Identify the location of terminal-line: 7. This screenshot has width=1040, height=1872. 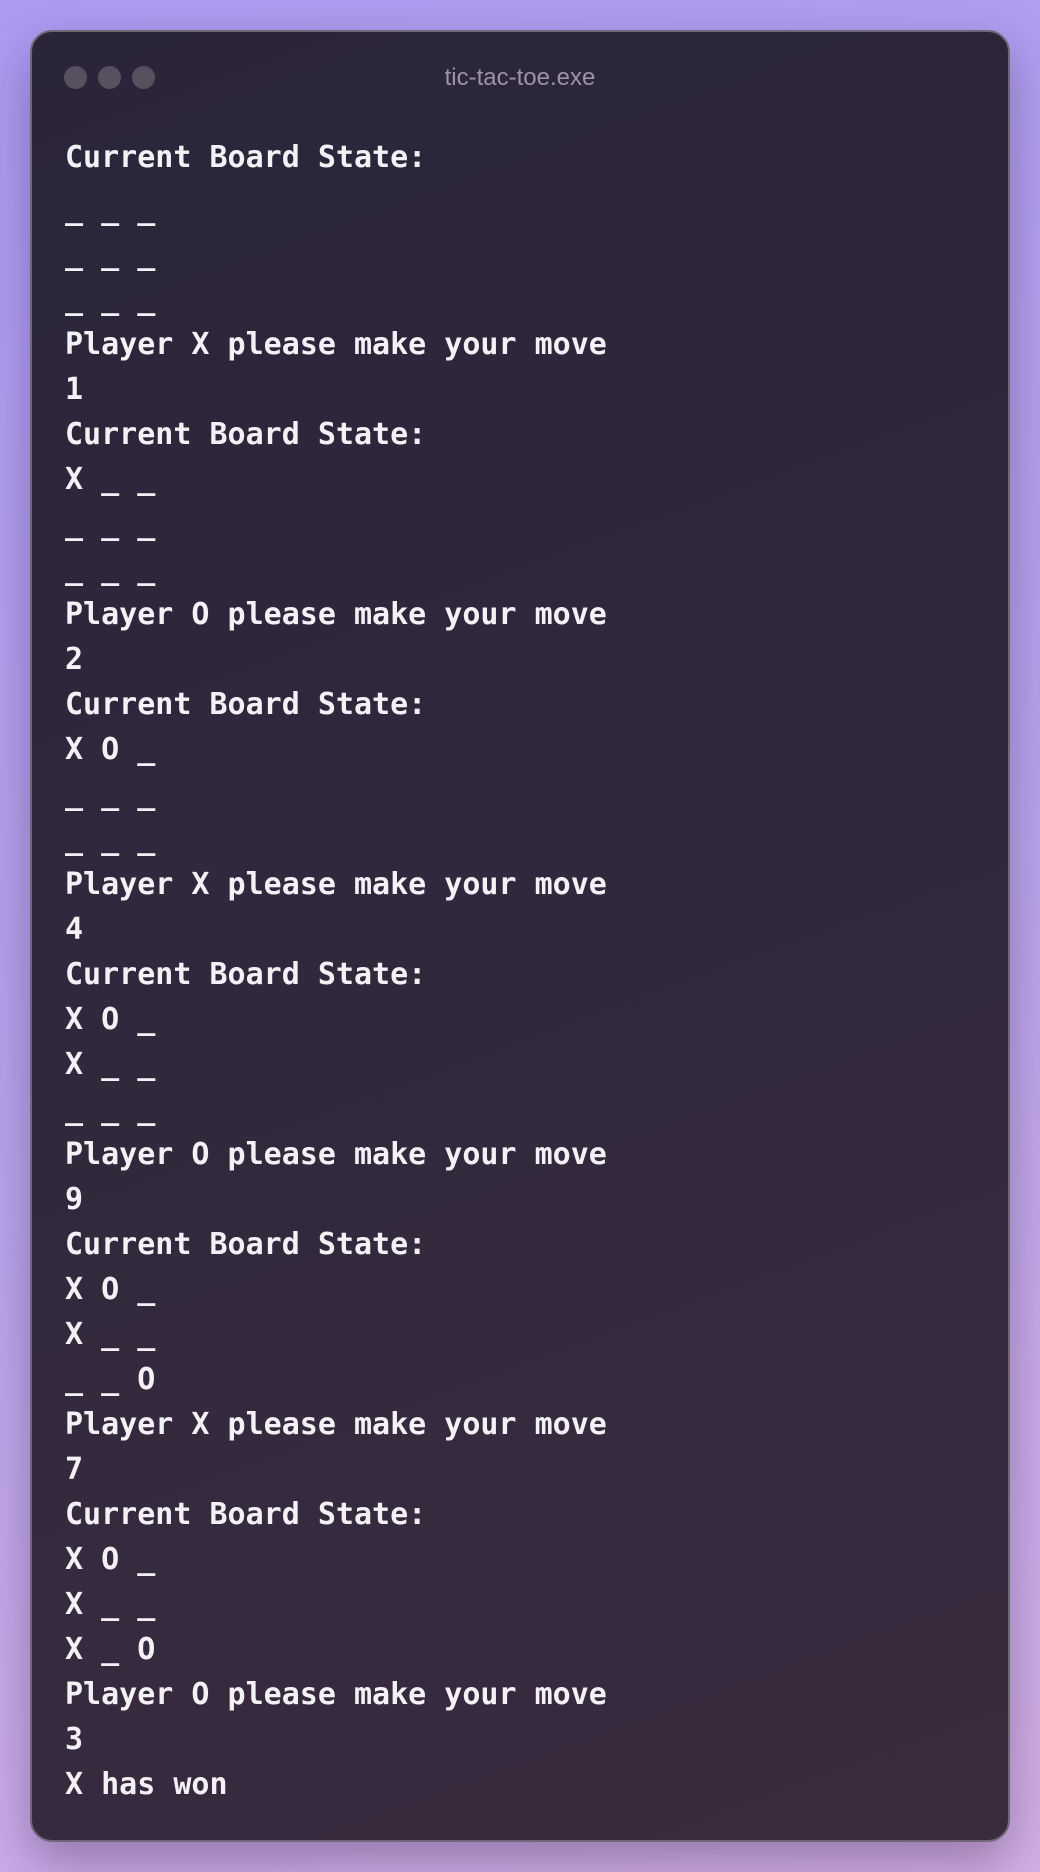
(74, 1469).